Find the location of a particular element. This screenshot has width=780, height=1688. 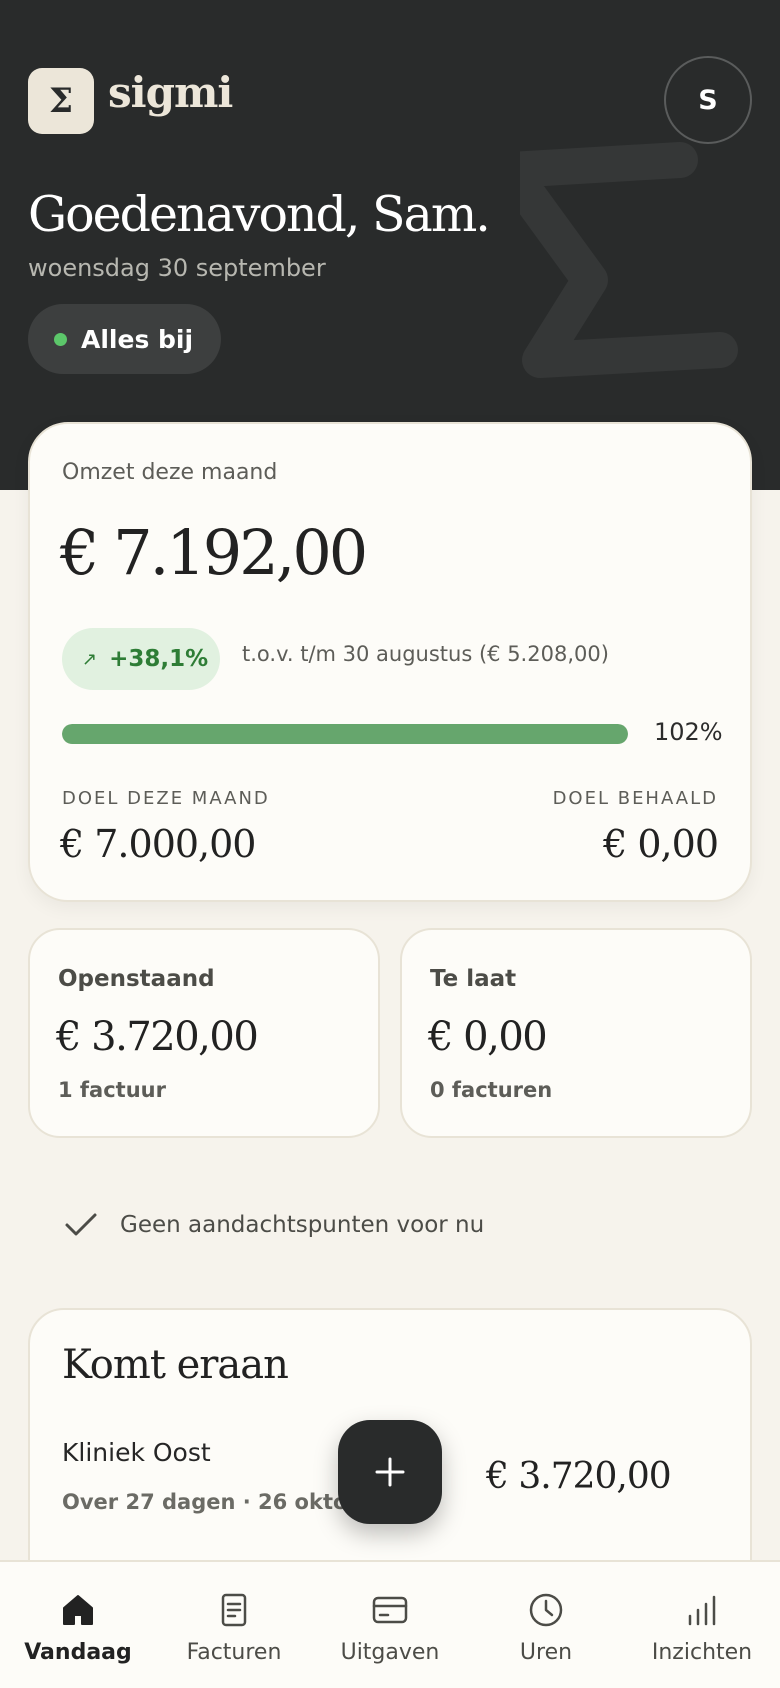

logo-symbol: Σ is located at coordinates (61, 101).